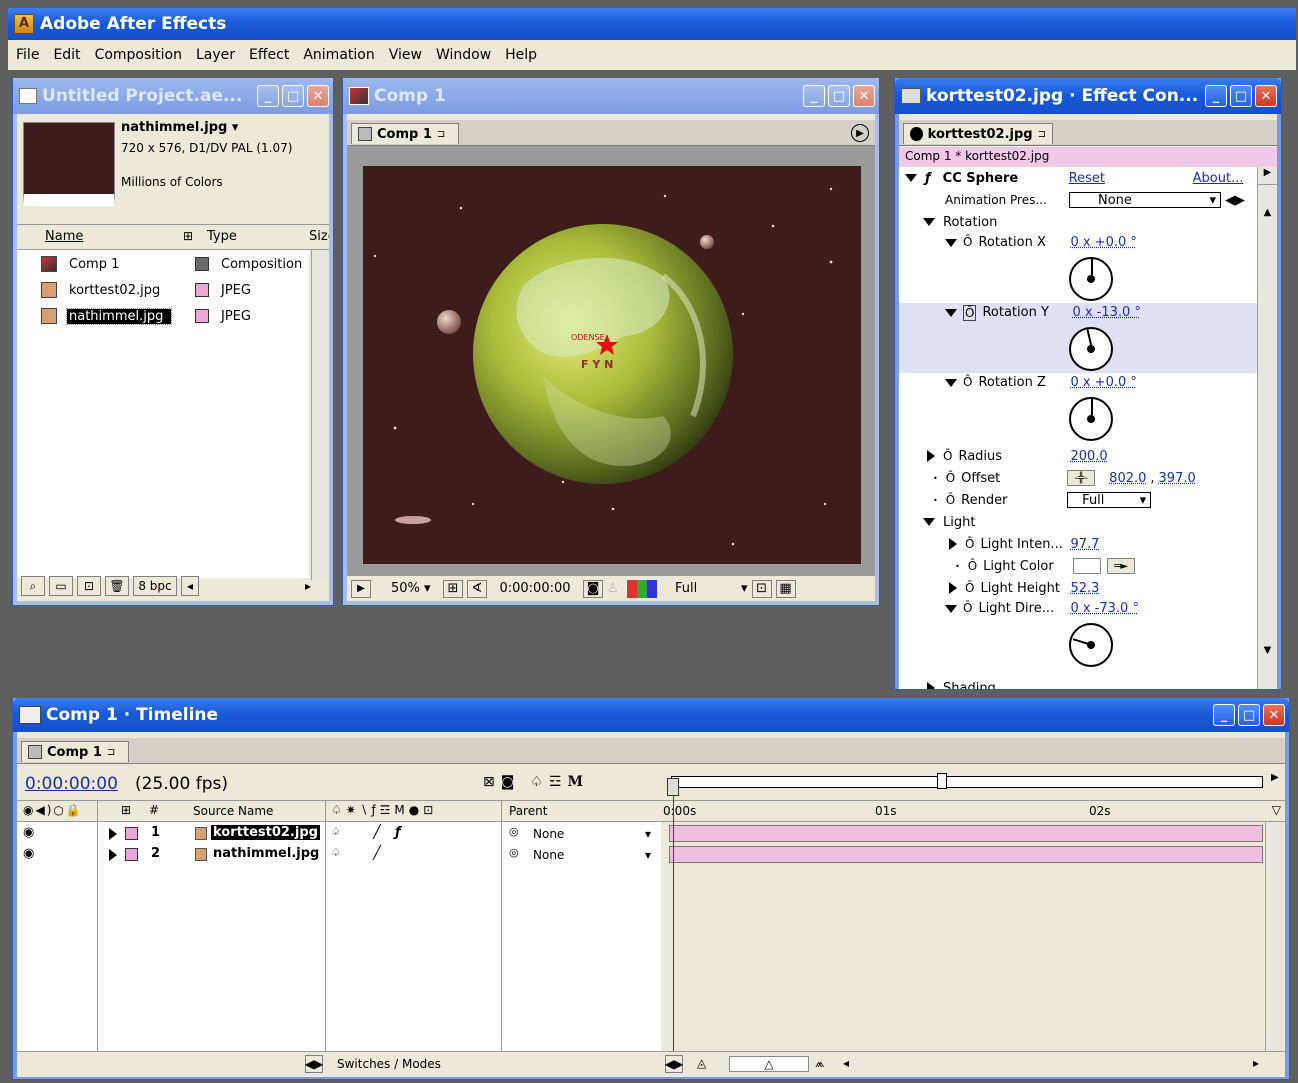  I want to click on light-direction-dial, so click(1091, 645).